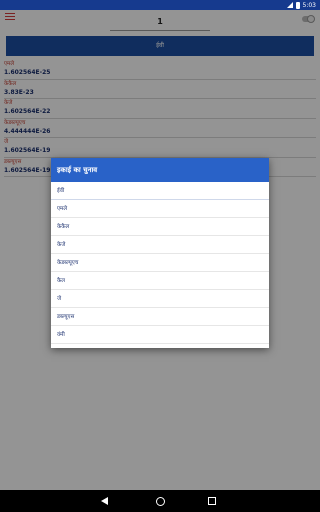 This screenshot has width=320, height=512. I want to click on unit-option: एमले, so click(160, 209).